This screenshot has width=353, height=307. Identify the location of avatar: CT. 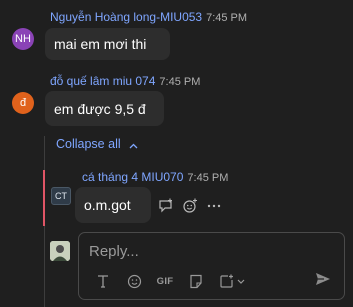
(61, 196).